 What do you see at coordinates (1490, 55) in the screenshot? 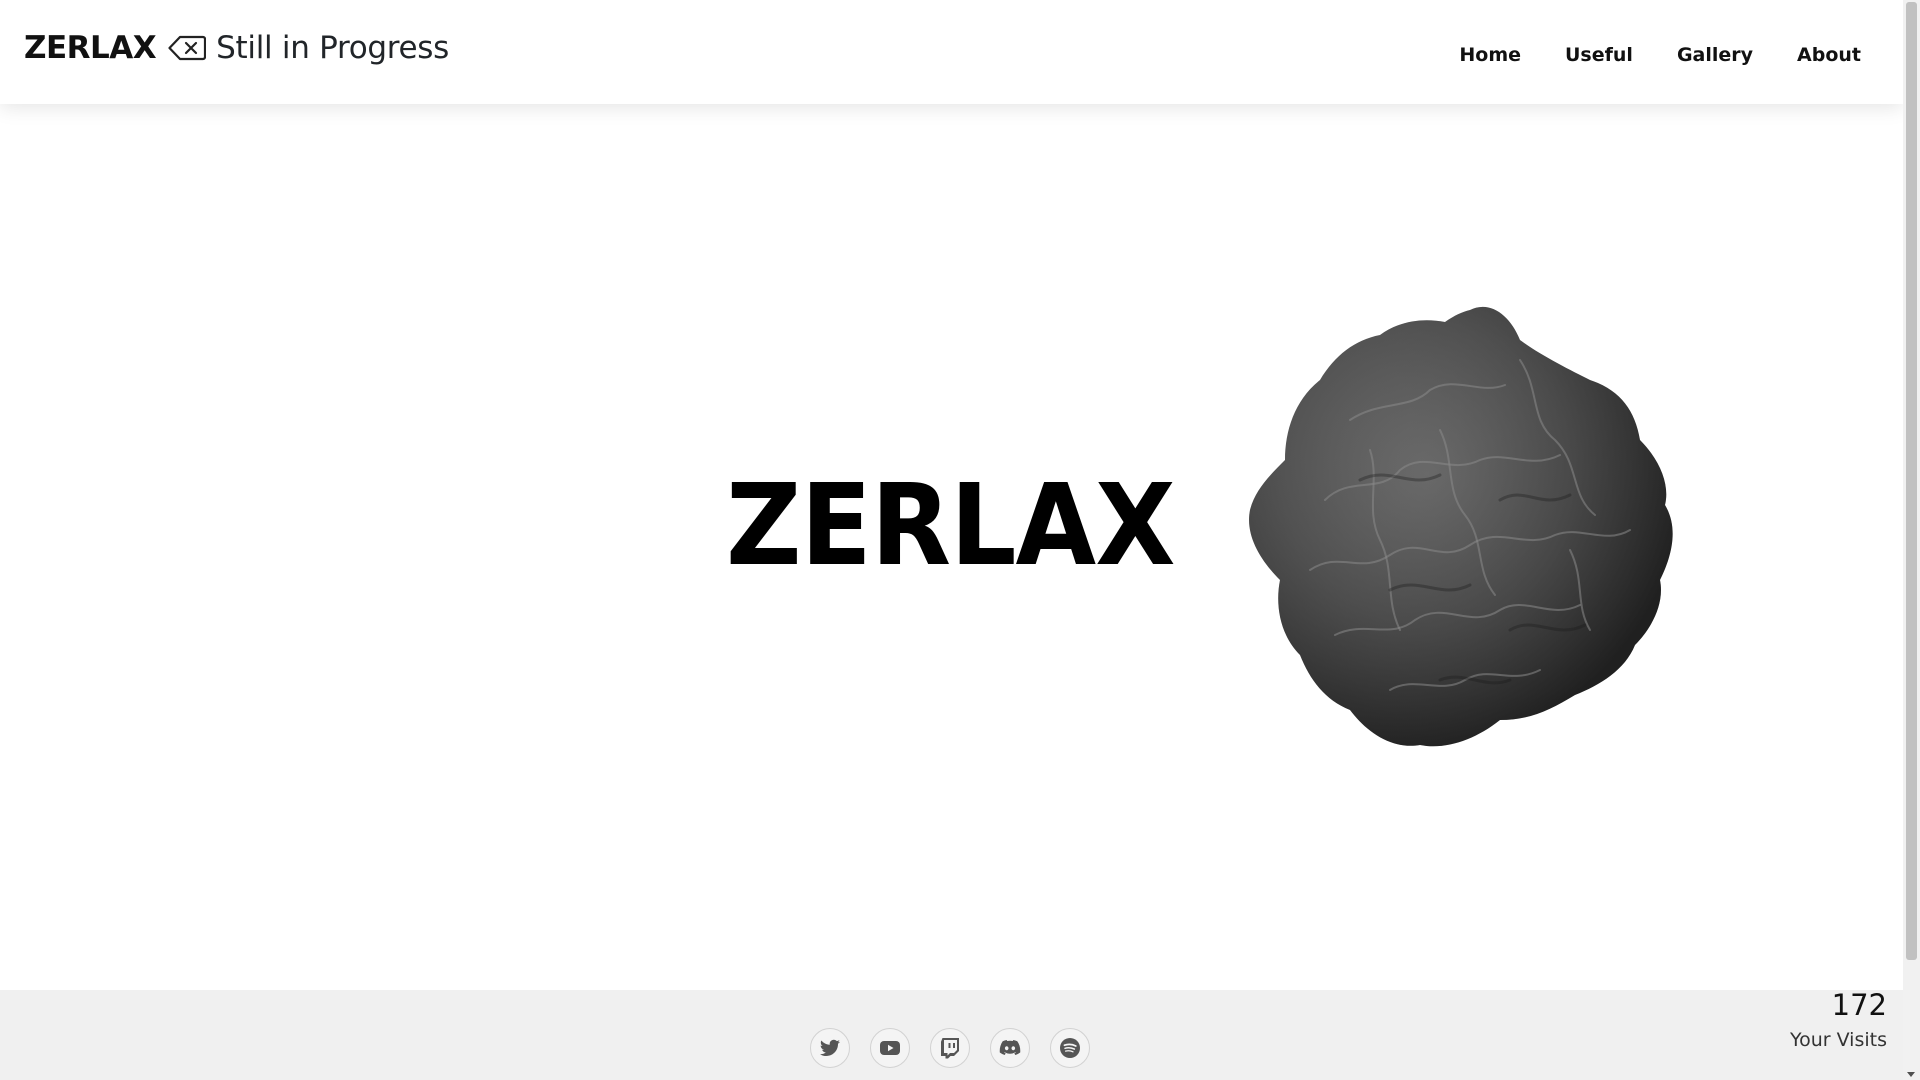
I see `nav-home: Home` at bounding box center [1490, 55].